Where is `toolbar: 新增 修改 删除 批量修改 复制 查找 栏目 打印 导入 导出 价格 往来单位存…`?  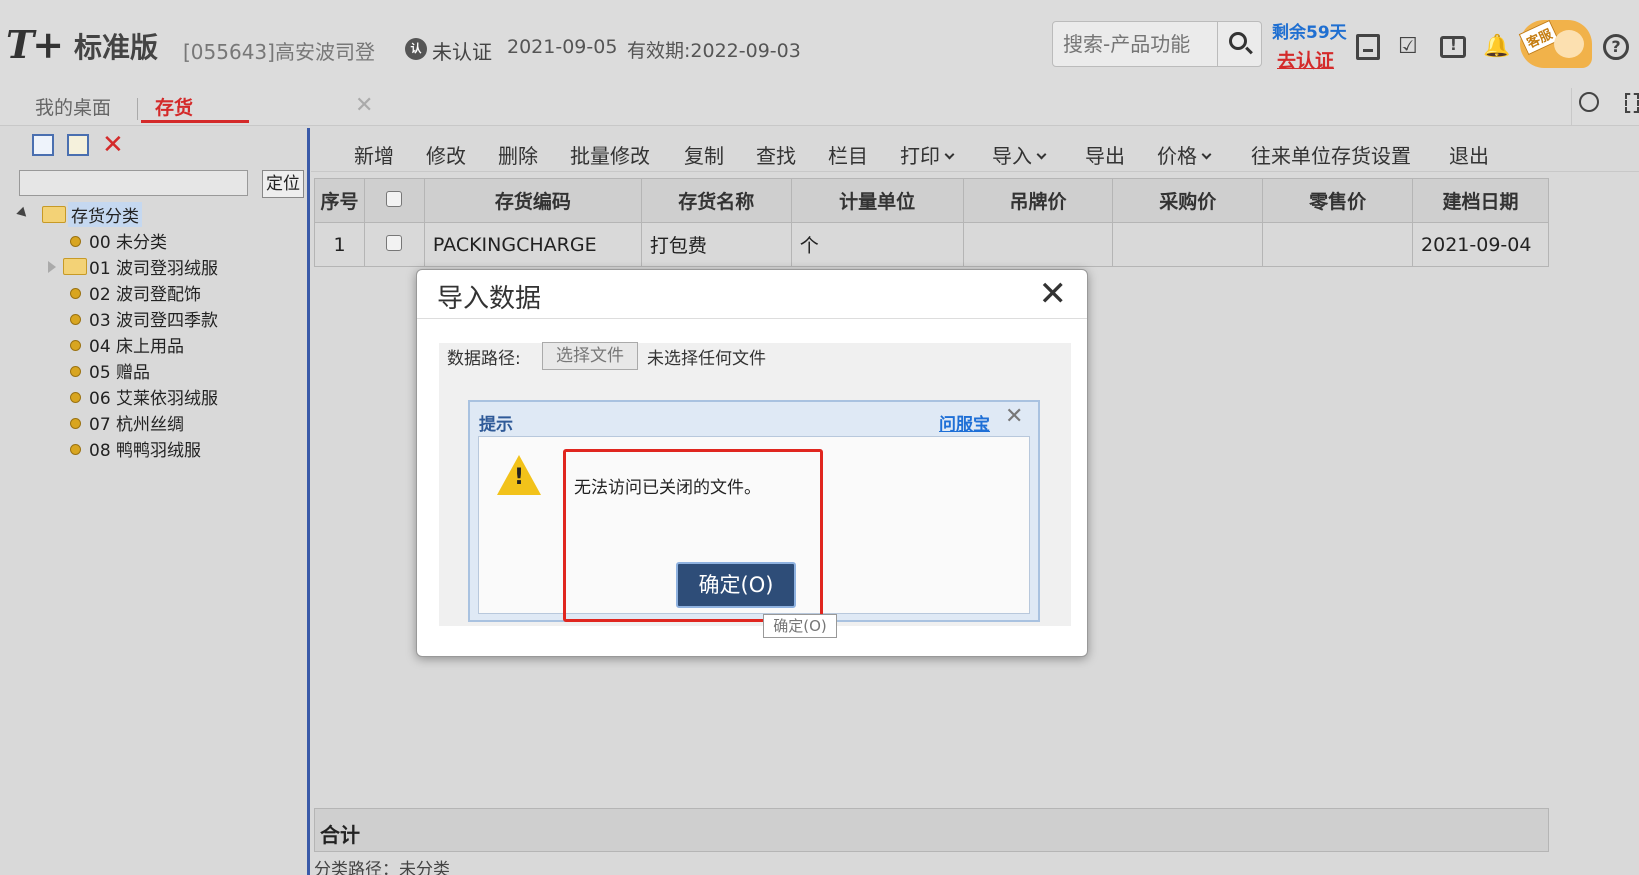 toolbar: 新增 修改 删除 批量修改 复制 查找 栏目 打印 导入 导出 价格 往来单位存… is located at coordinates (975, 150).